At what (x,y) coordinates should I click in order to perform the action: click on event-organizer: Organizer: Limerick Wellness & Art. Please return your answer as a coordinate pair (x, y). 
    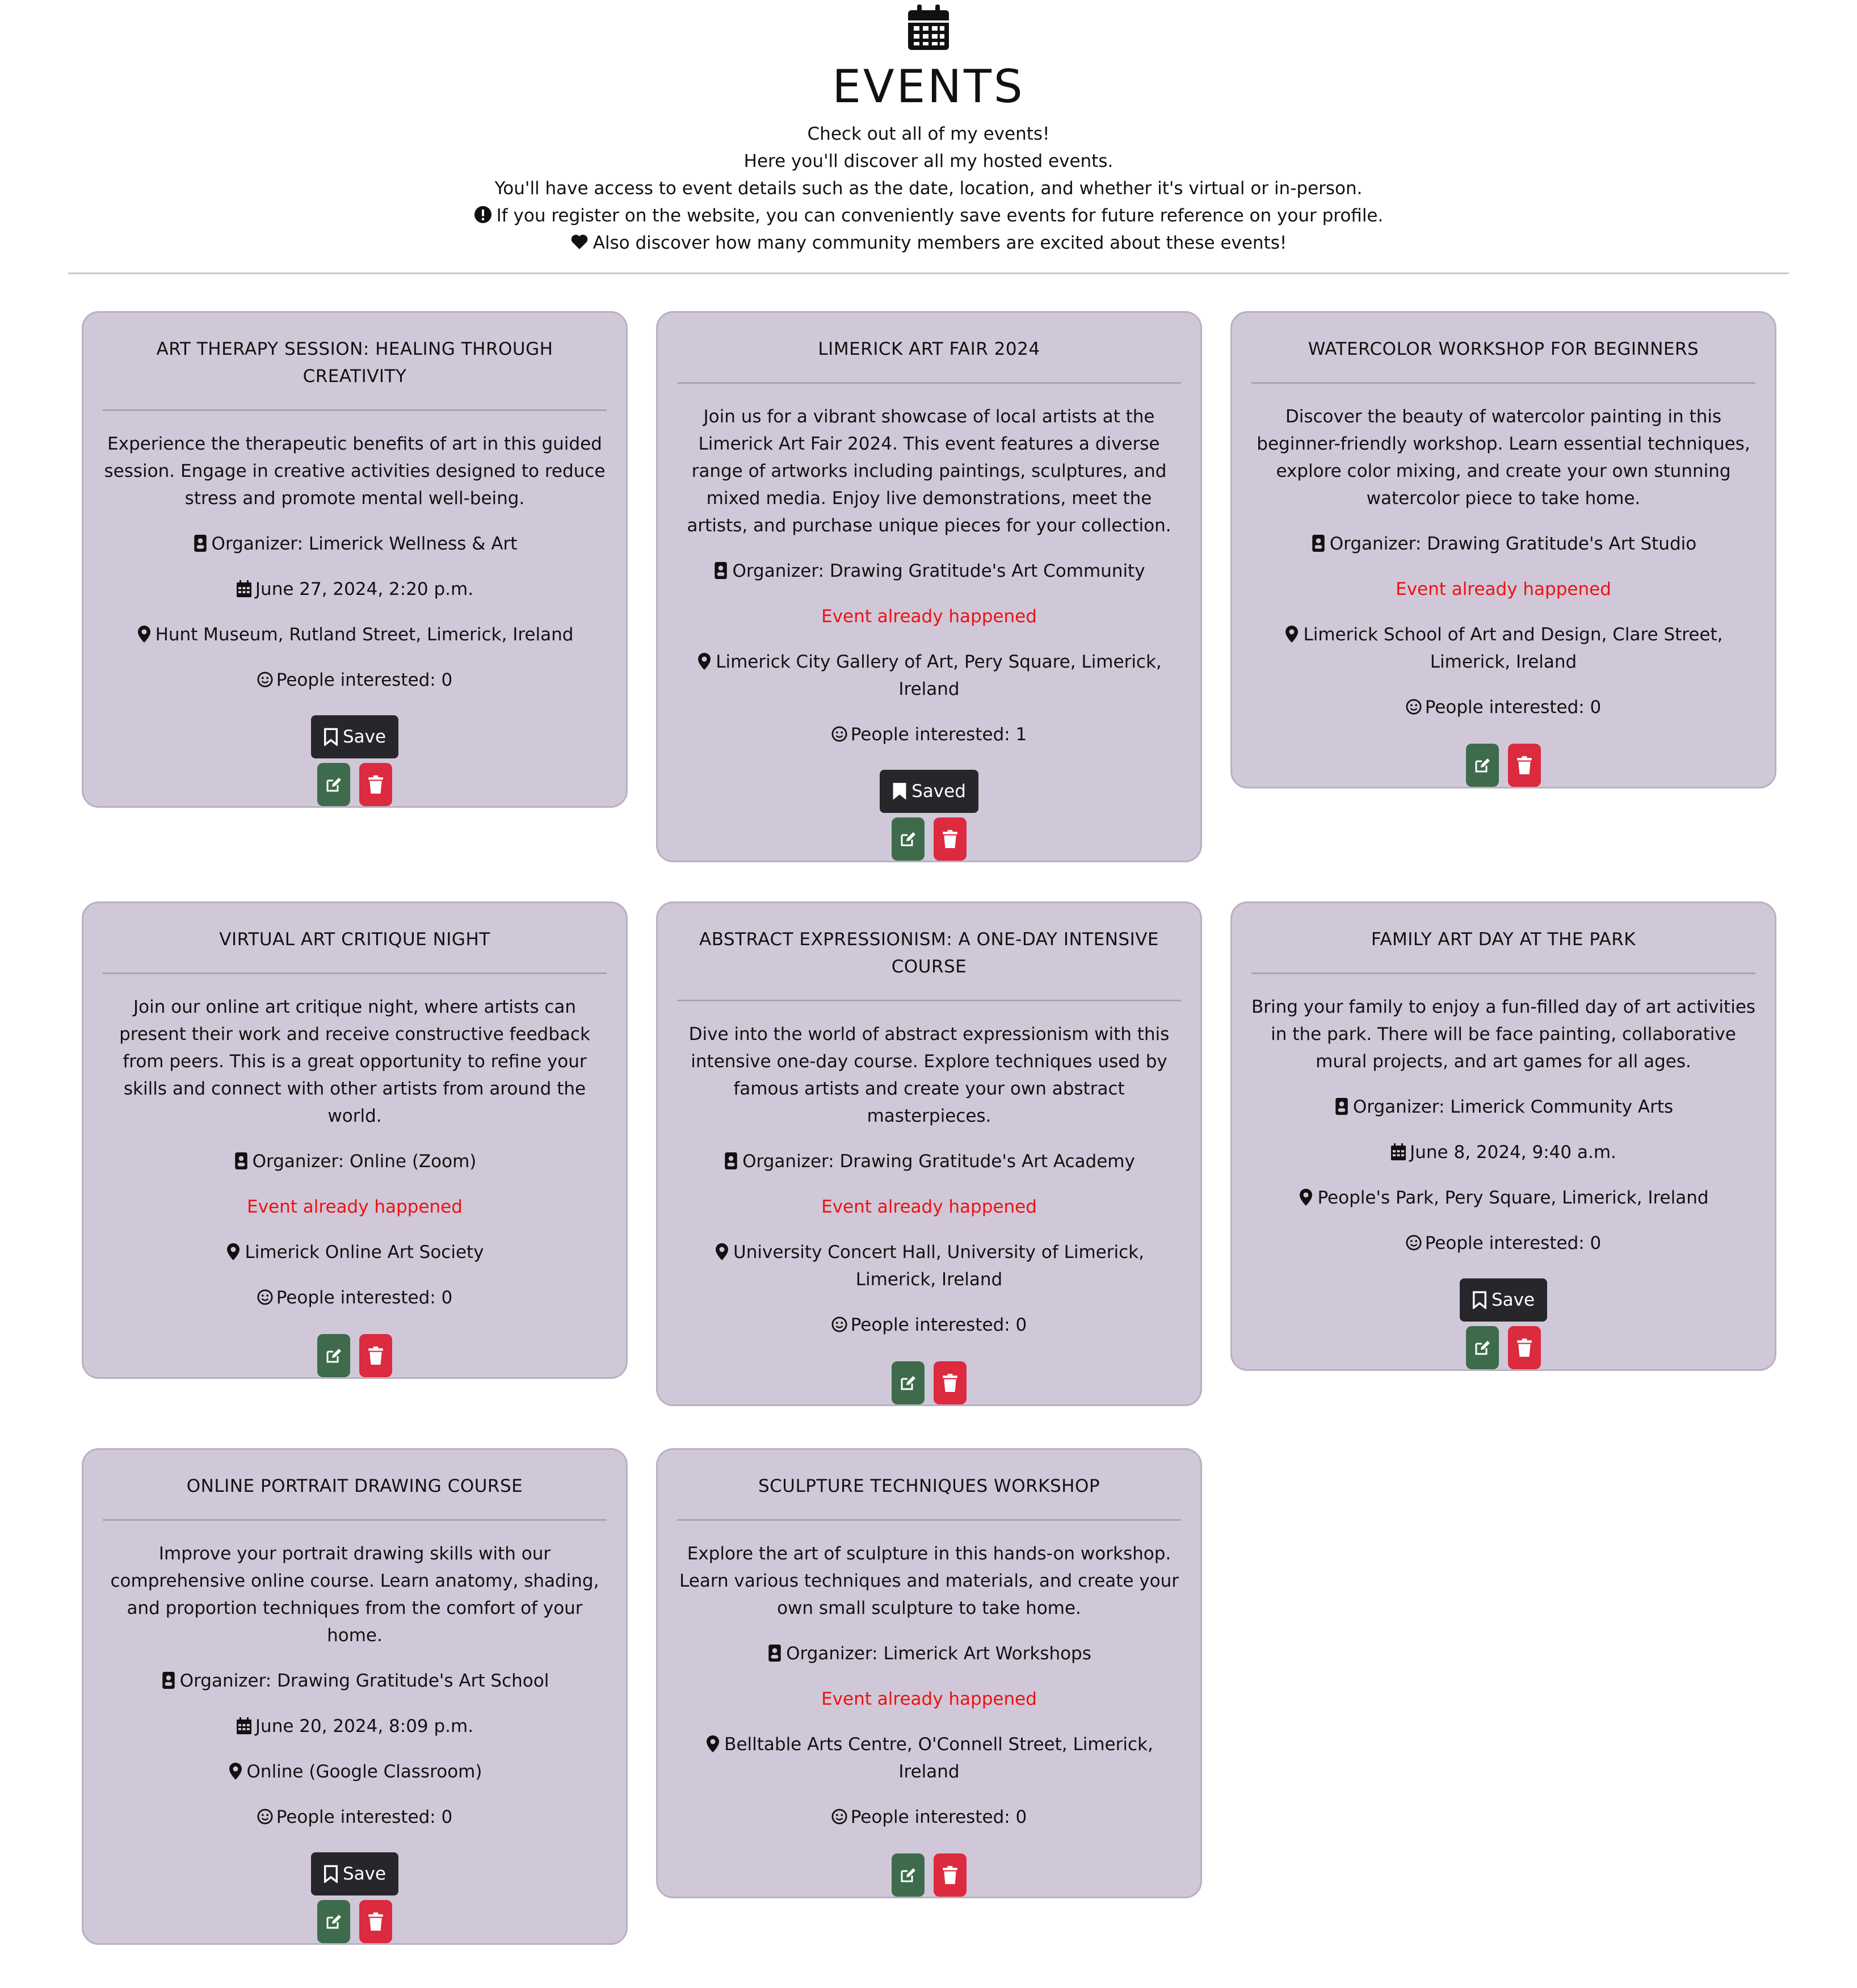
    Looking at the image, I should click on (354, 543).